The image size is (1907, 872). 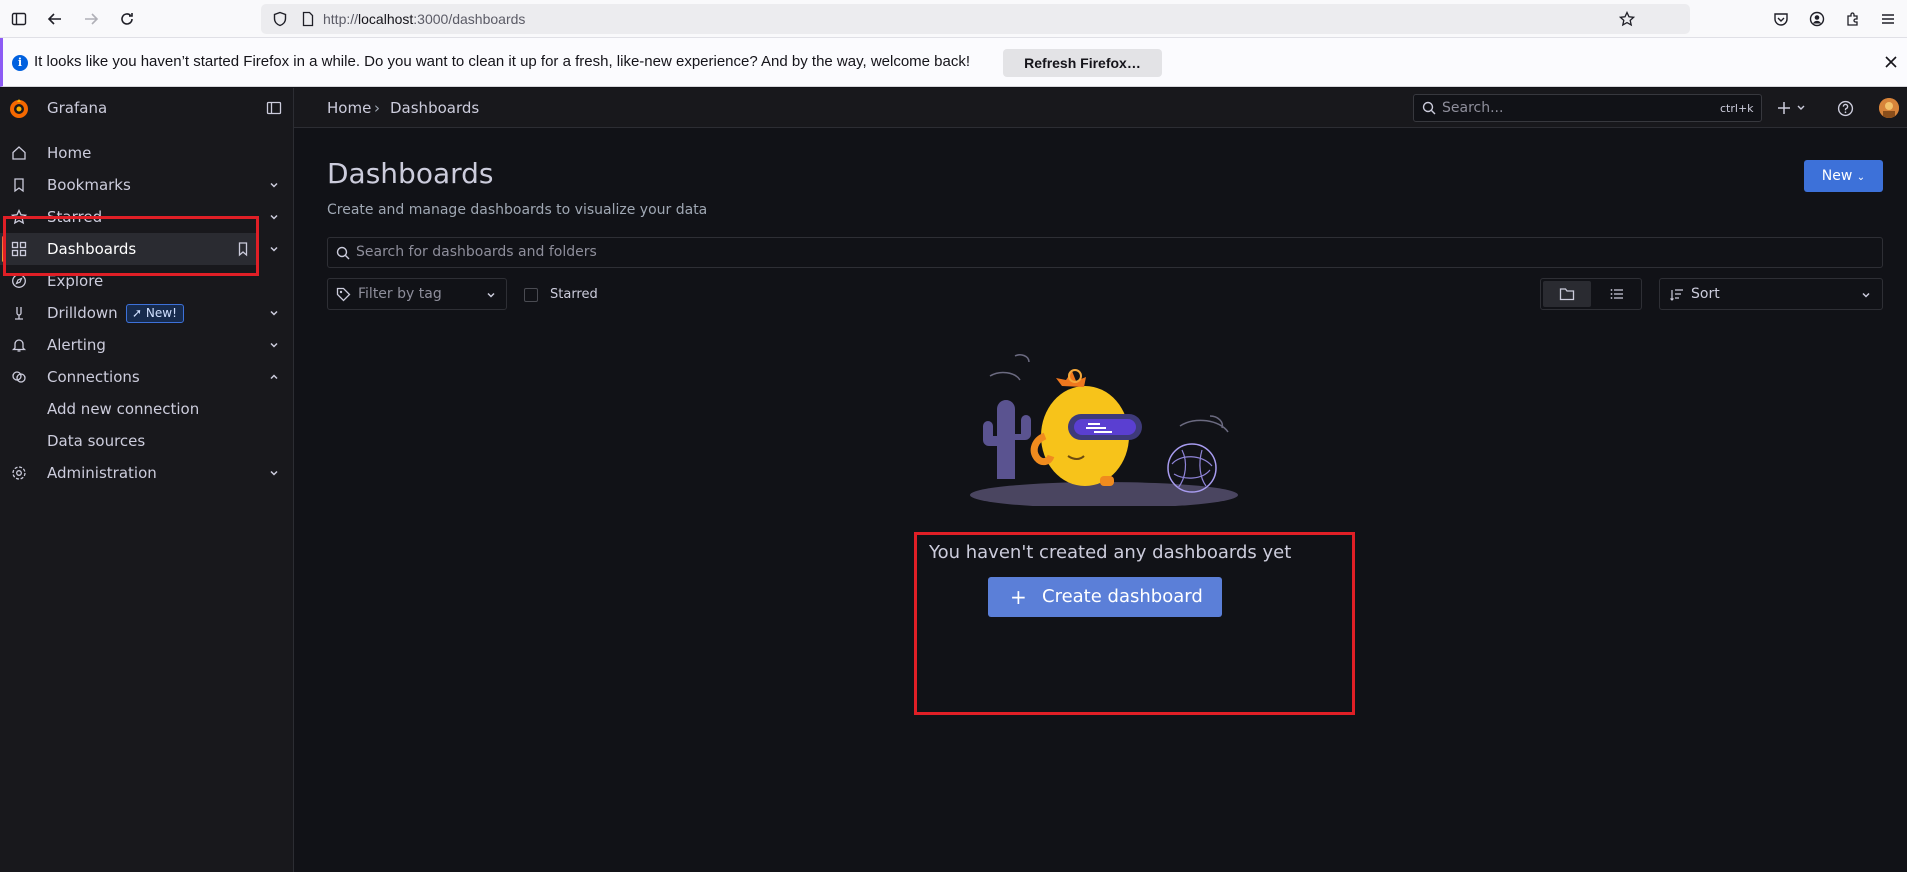 I want to click on highlight-box-sidebar, so click(x=131, y=246).